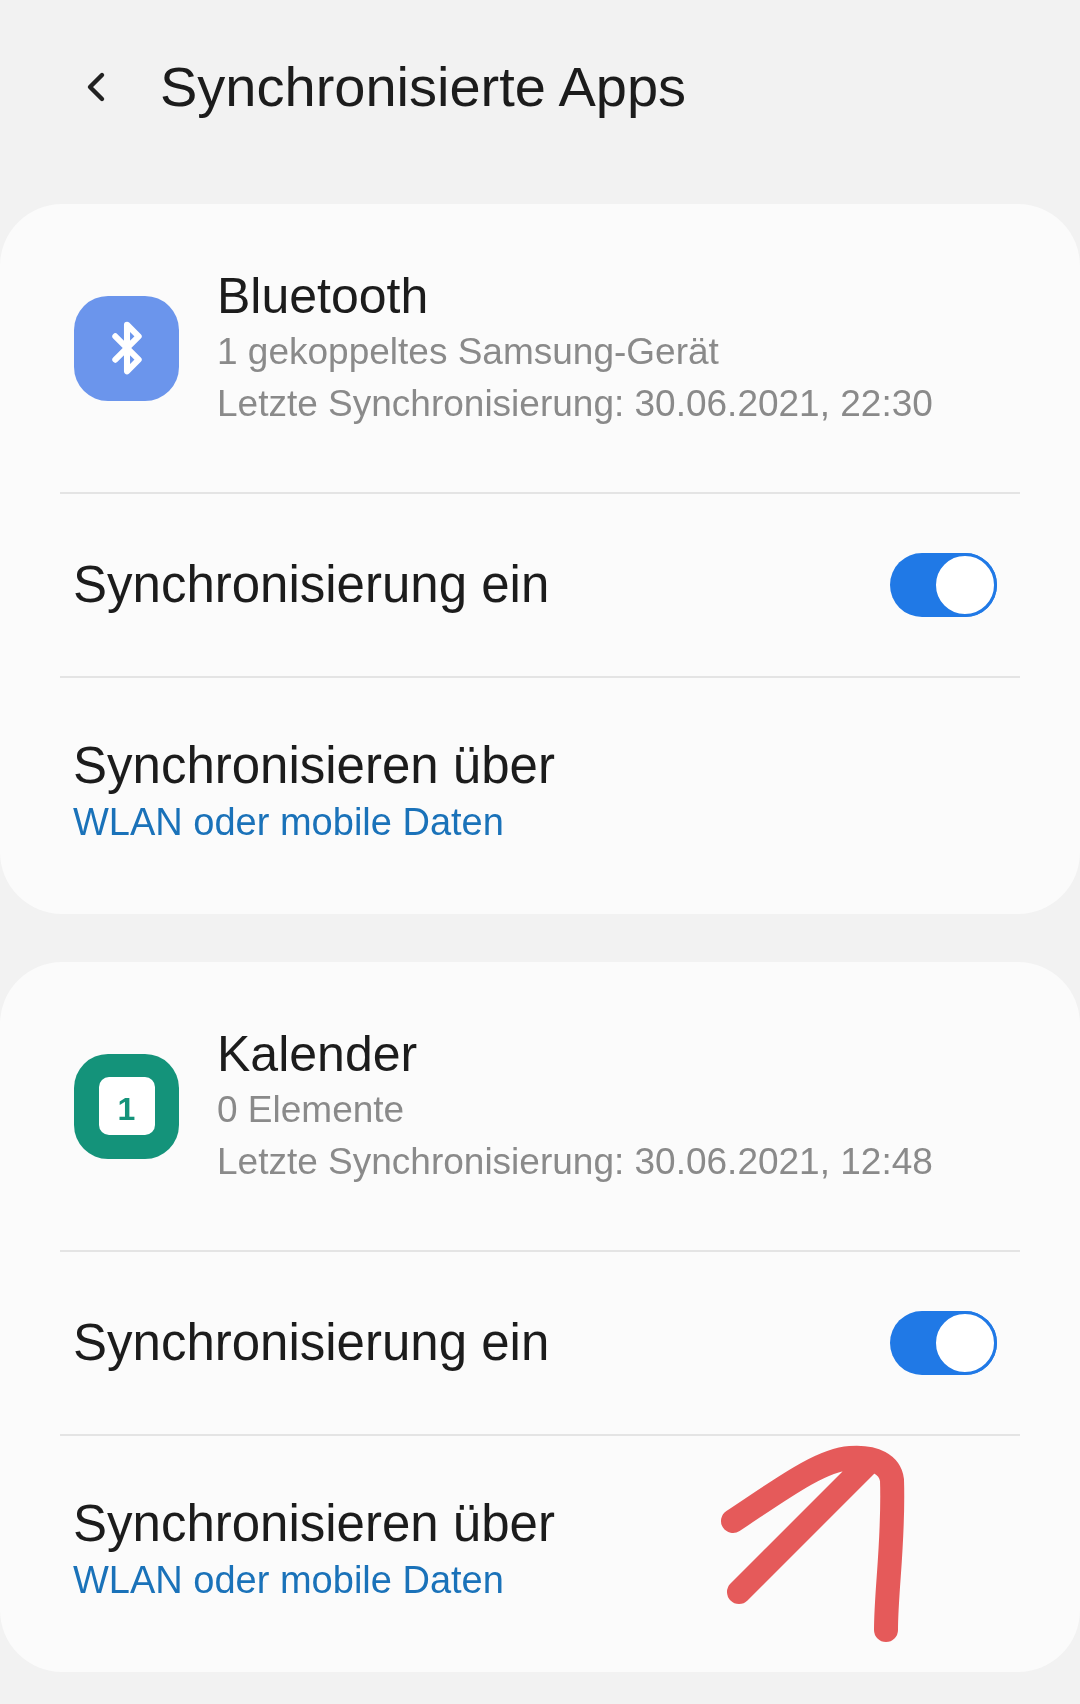 Image resolution: width=1080 pixels, height=1704 pixels. Describe the element at coordinates (311, 1110) in the screenshot. I see `app-detail: 0 Elemente` at that location.